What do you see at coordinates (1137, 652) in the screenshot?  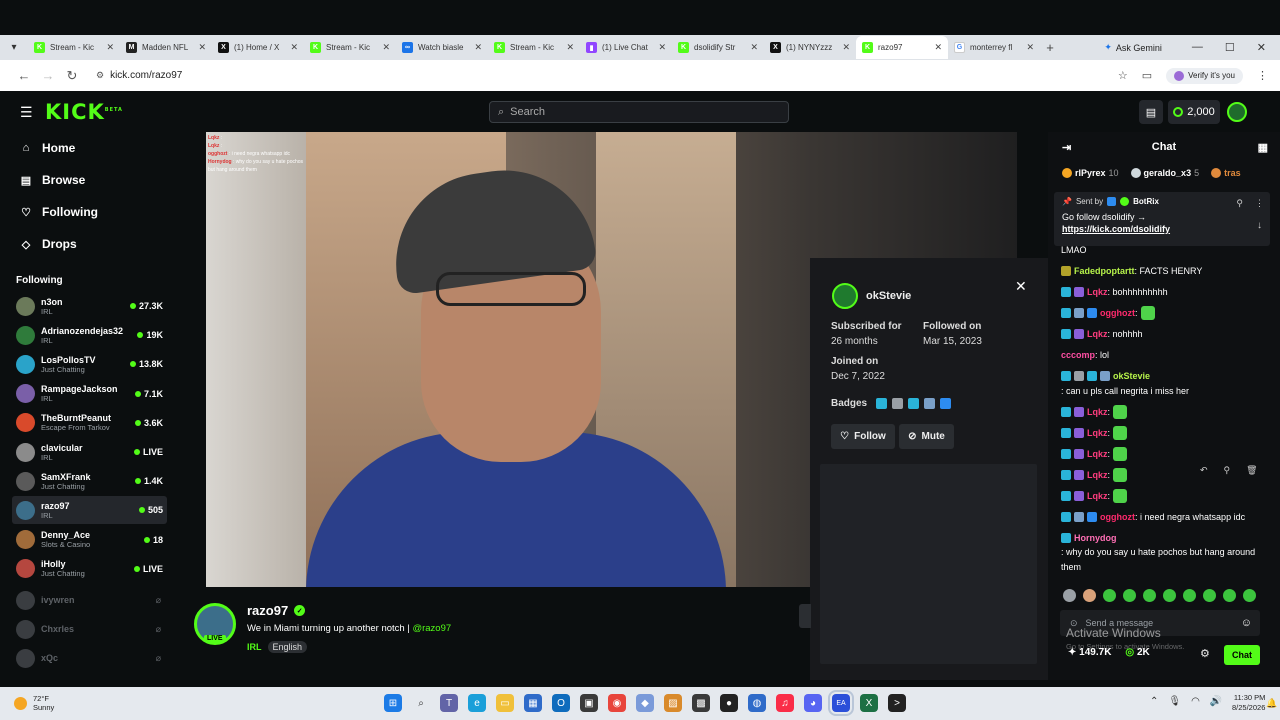 I see `channel-points: ◎ 2K` at bounding box center [1137, 652].